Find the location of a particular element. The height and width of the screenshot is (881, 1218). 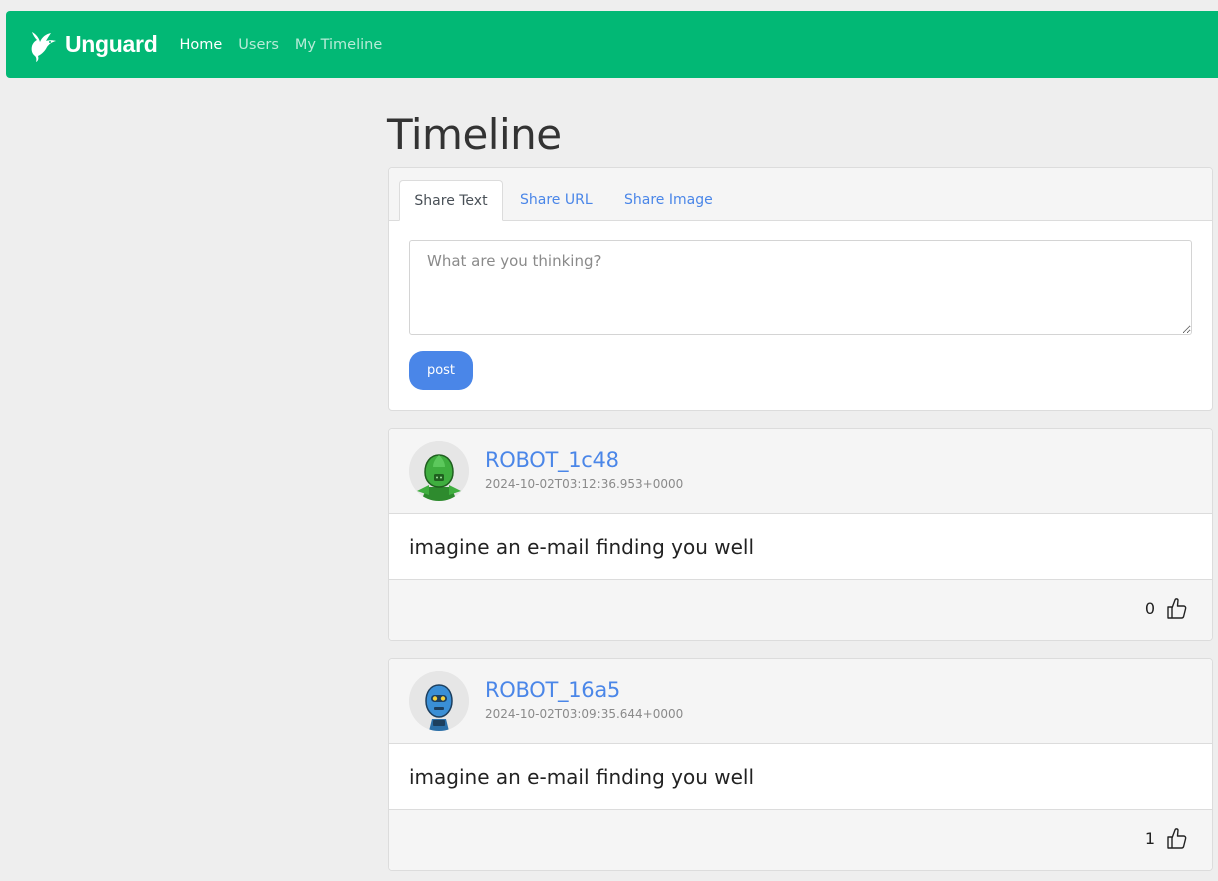

post-header: ROBOT_1c48 2024-10-02T03:12:36.953+0000 is located at coordinates (800, 471).